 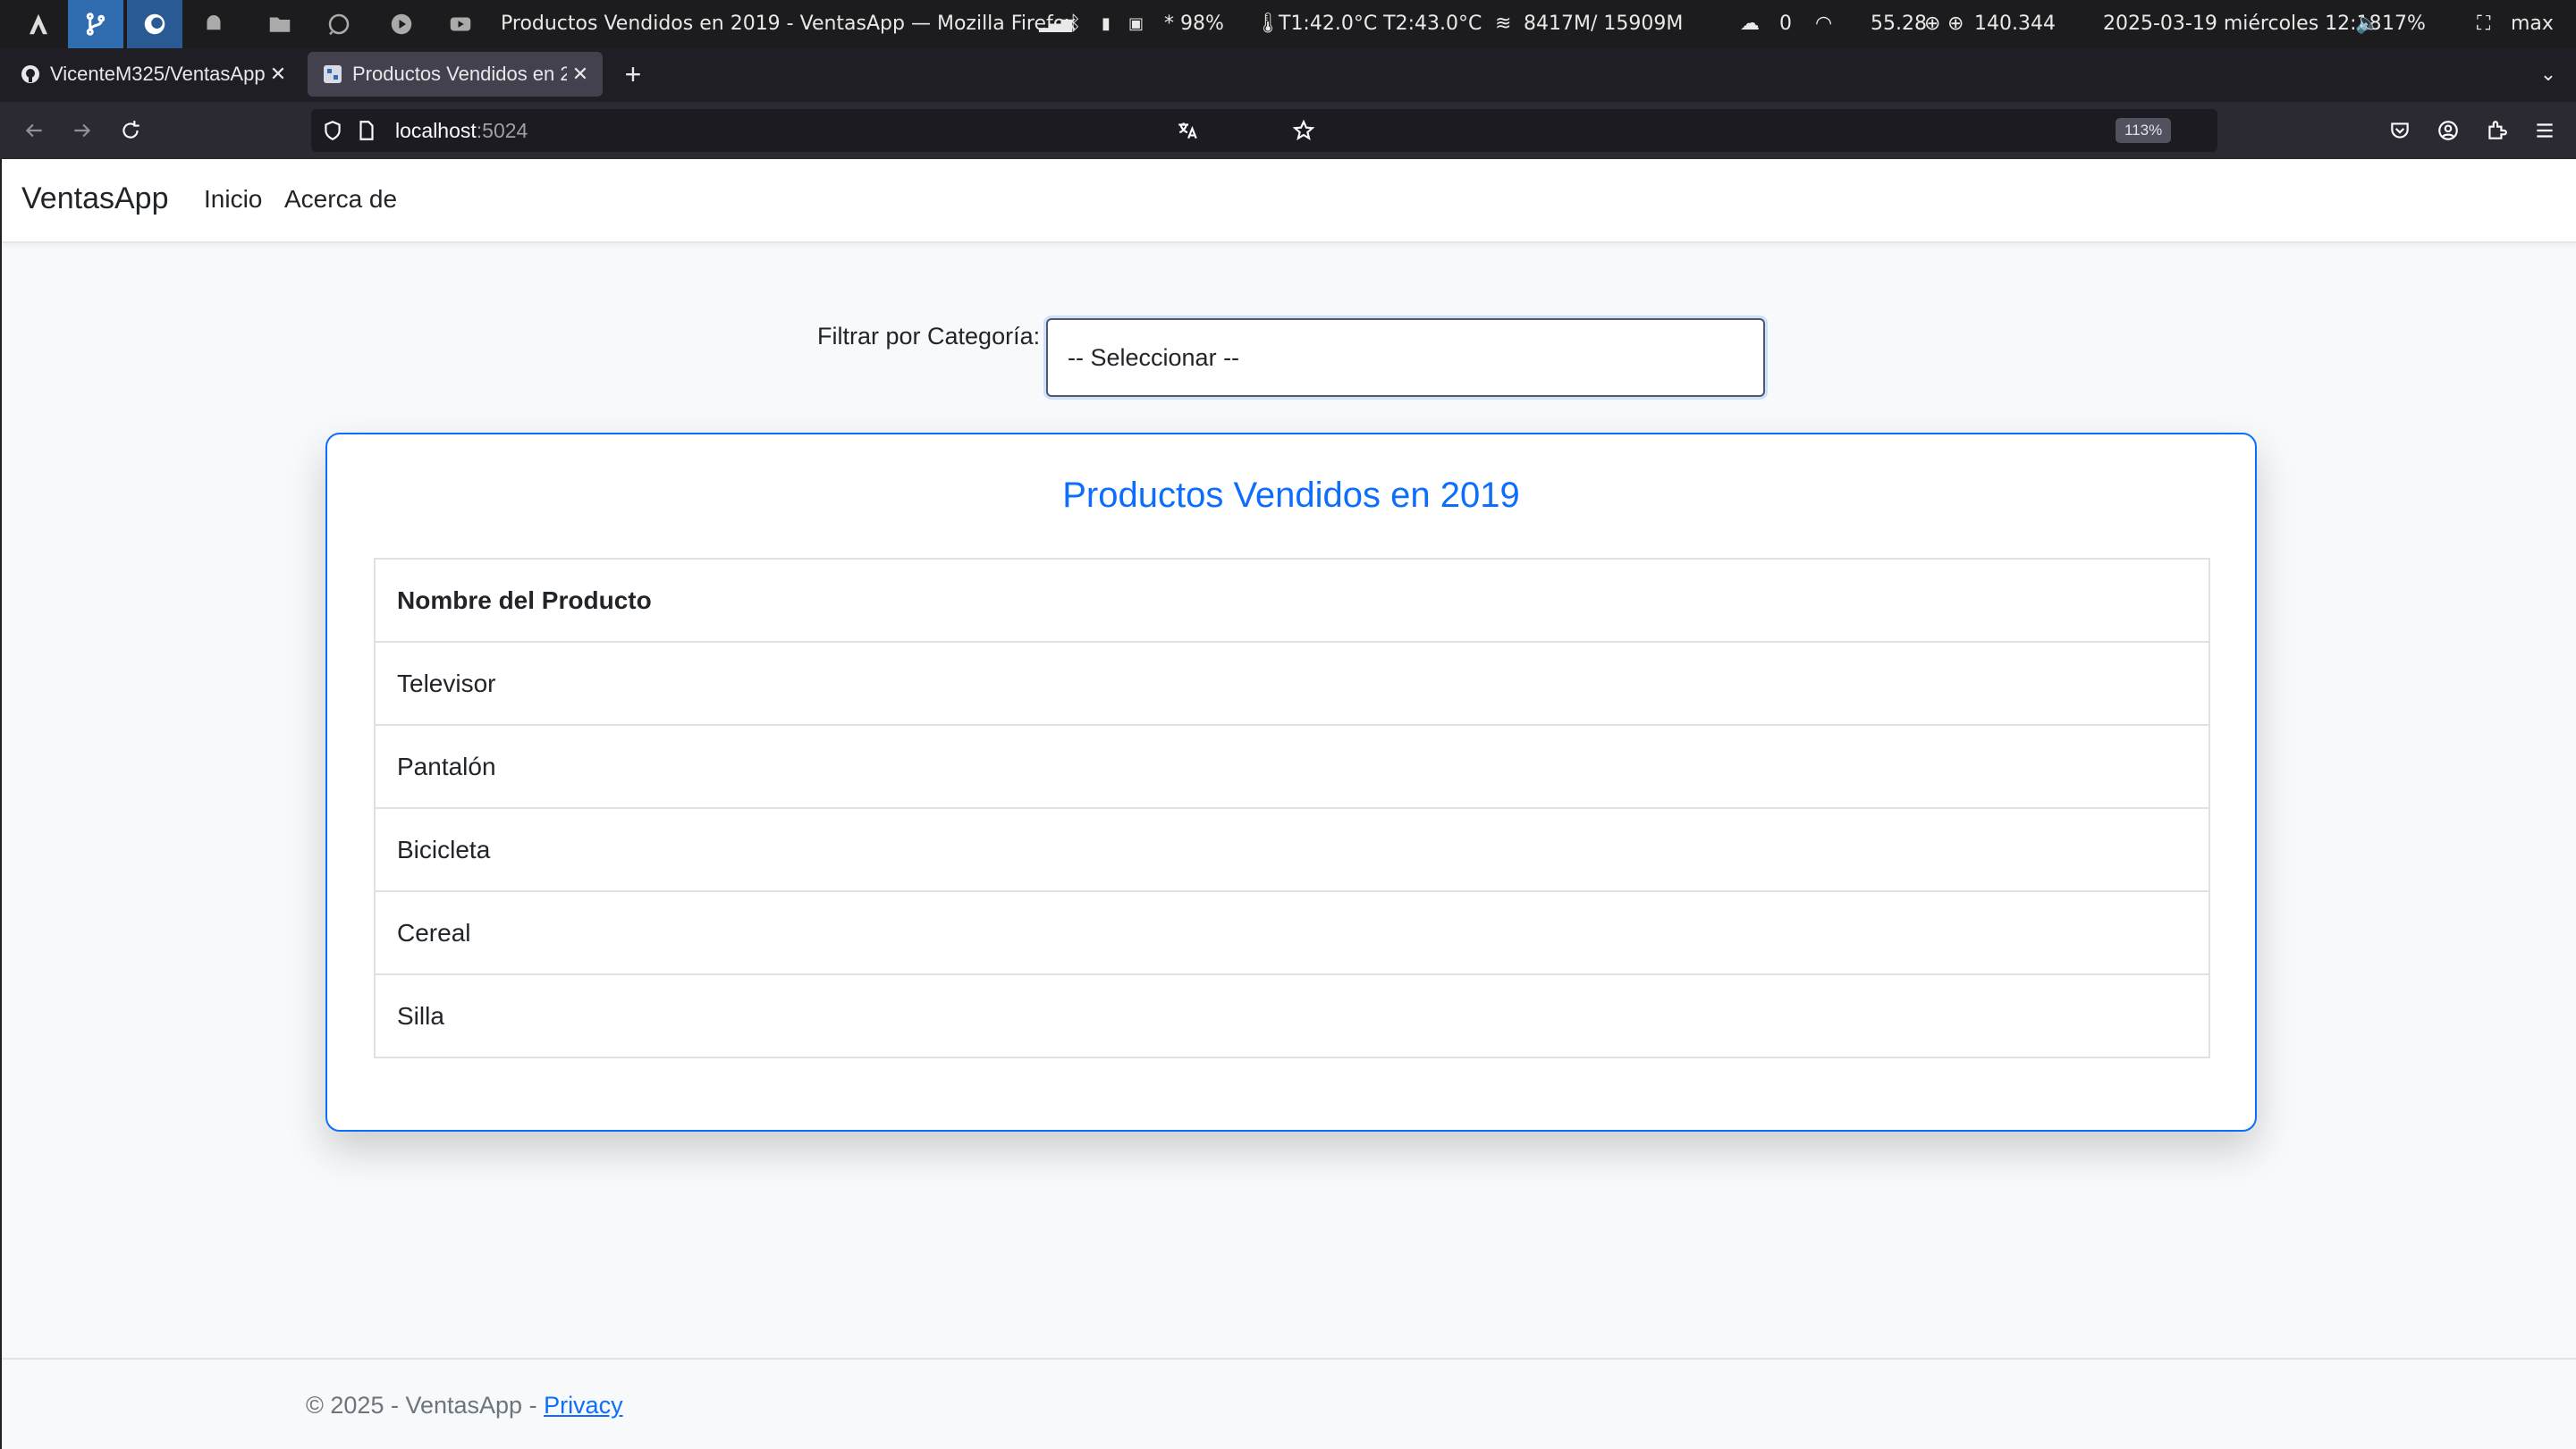 What do you see at coordinates (1075, 24) in the screenshot?
I see `bluetooth-icon: ᛒ` at bounding box center [1075, 24].